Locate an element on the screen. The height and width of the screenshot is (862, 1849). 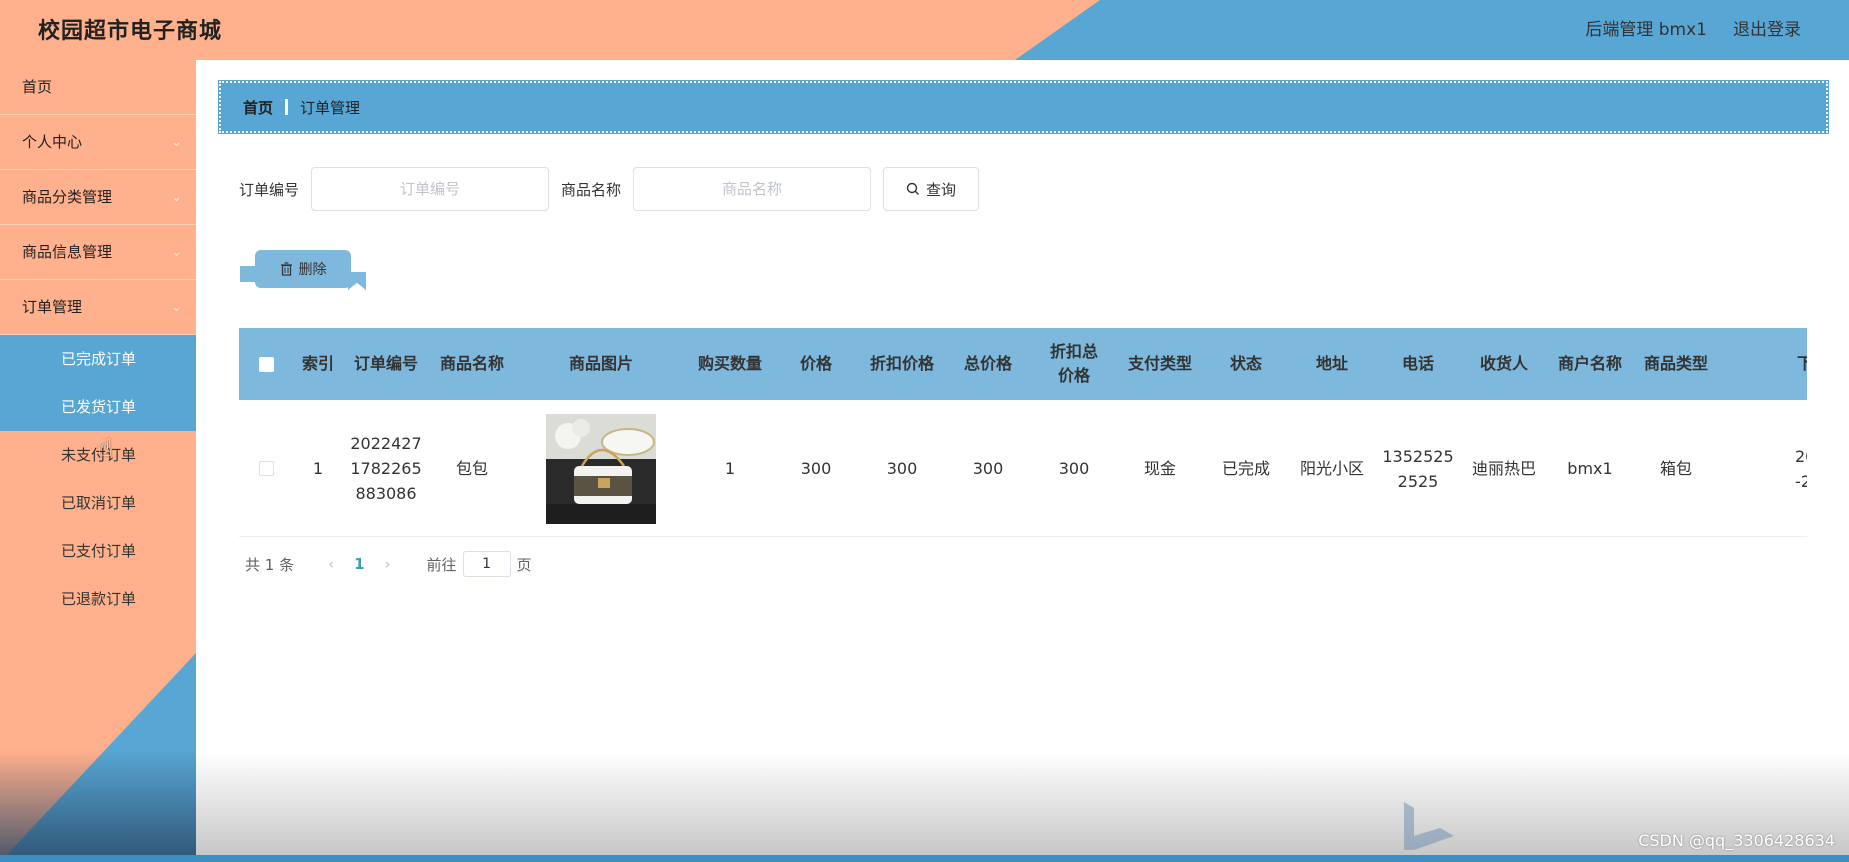
header-peach-band is located at coordinates (550, 30).